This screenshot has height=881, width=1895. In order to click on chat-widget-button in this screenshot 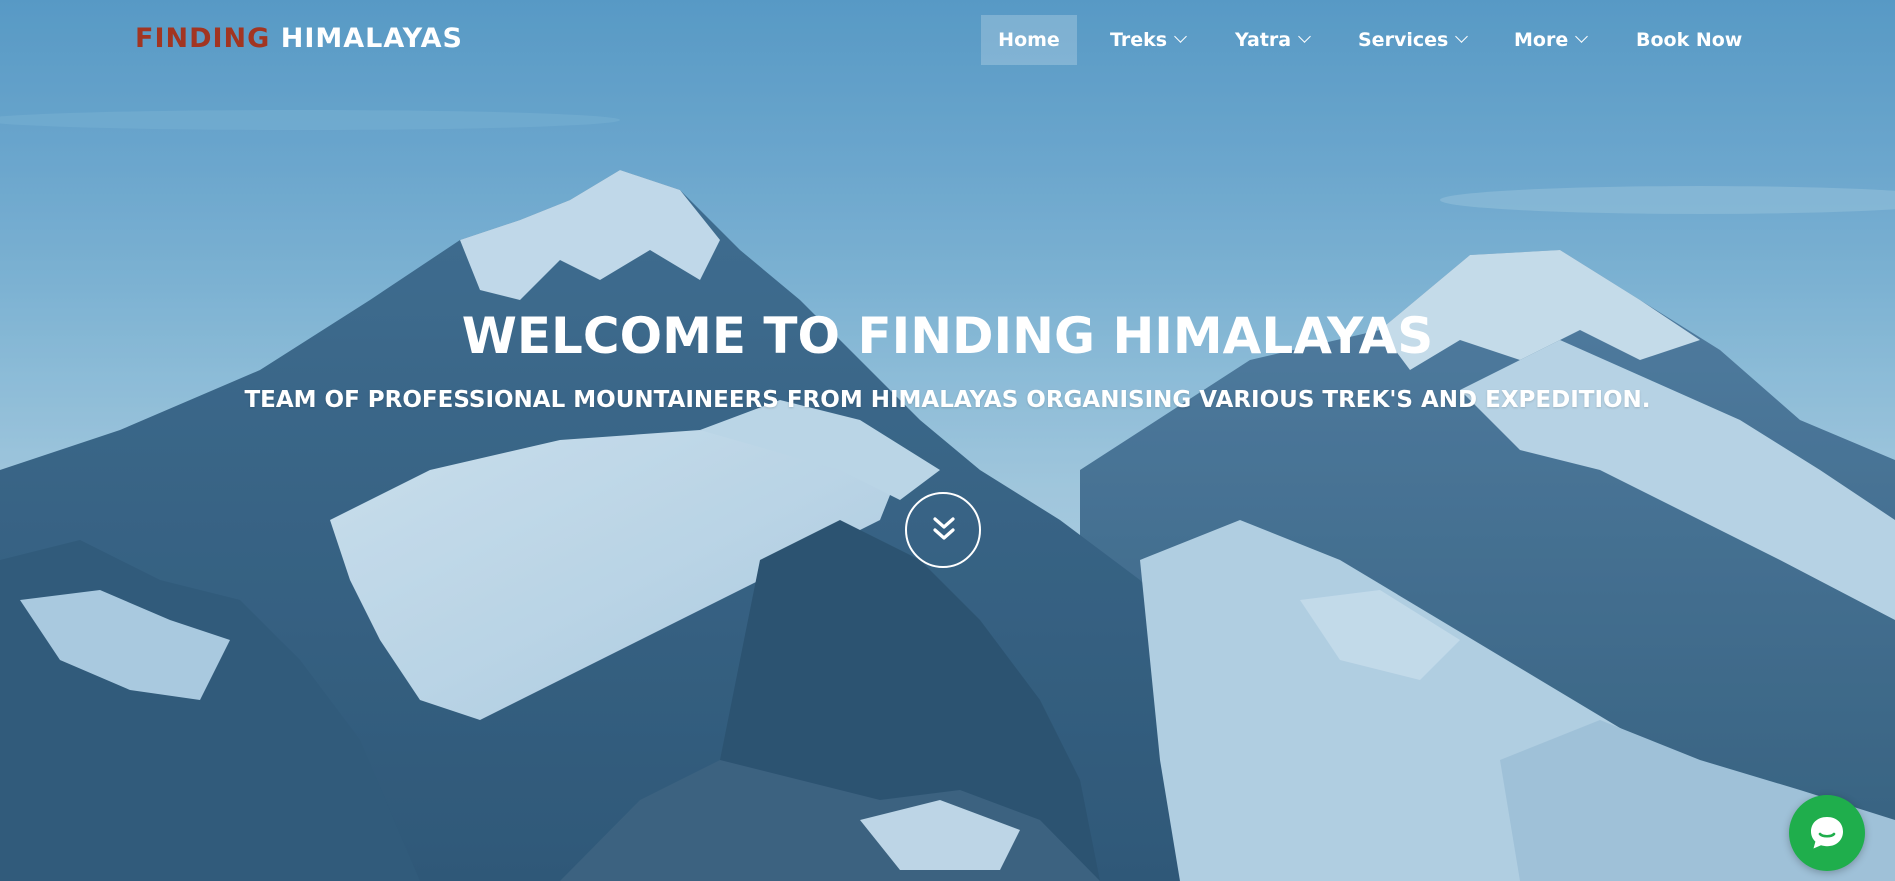, I will do `click(1827, 833)`.